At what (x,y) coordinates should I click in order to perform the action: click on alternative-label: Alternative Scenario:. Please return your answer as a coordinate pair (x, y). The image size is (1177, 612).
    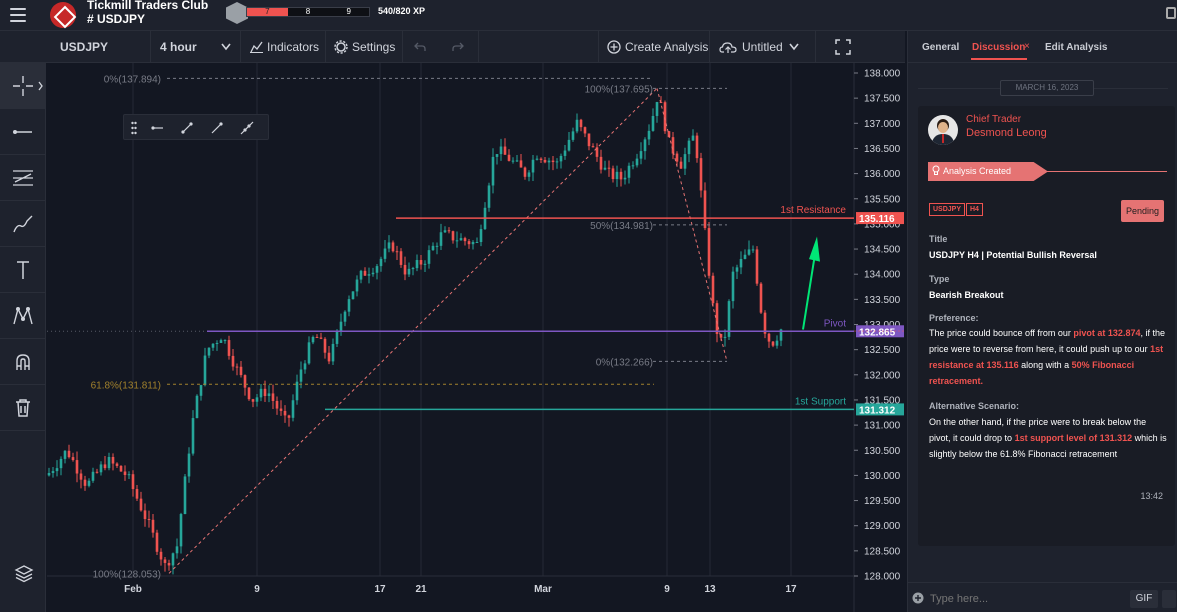
    Looking at the image, I should click on (974, 406).